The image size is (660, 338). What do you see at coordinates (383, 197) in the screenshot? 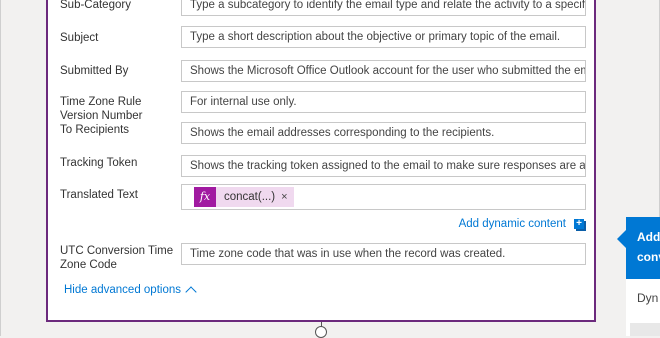
I see `translated-text-input: fx concat(...) ×` at bounding box center [383, 197].